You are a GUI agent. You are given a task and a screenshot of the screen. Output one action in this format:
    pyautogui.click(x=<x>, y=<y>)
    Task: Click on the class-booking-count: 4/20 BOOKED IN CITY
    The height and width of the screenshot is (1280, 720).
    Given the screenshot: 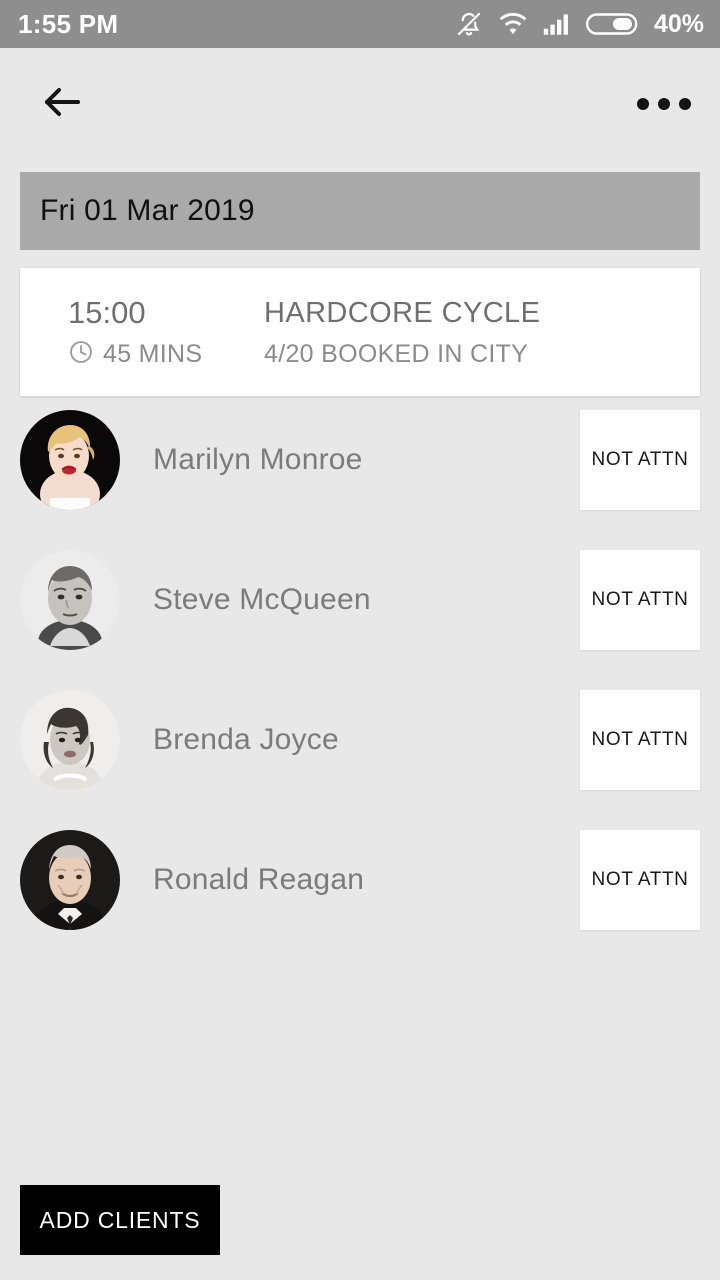 What is the action you would take?
    pyautogui.click(x=396, y=353)
    